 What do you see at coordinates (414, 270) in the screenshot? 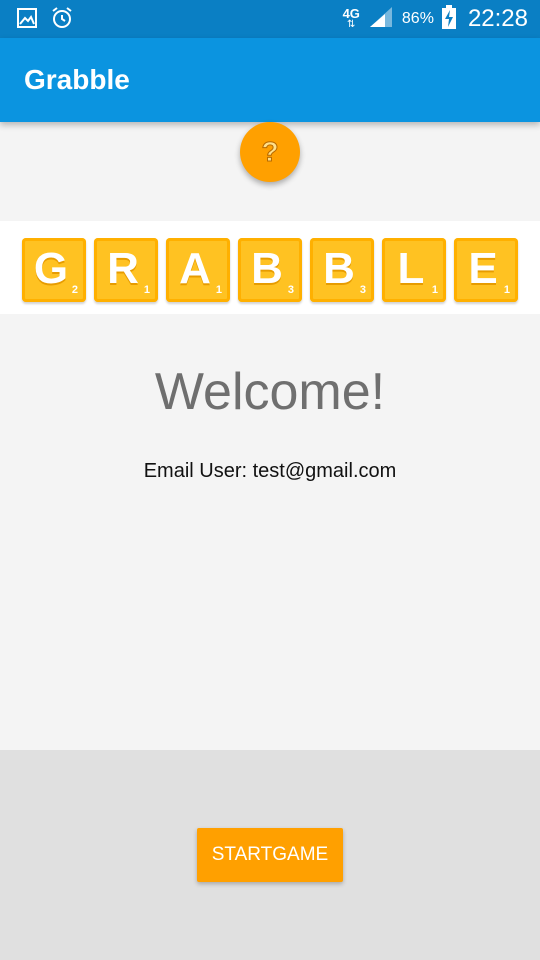
I see `letter-tile: L 1` at bounding box center [414, 270].